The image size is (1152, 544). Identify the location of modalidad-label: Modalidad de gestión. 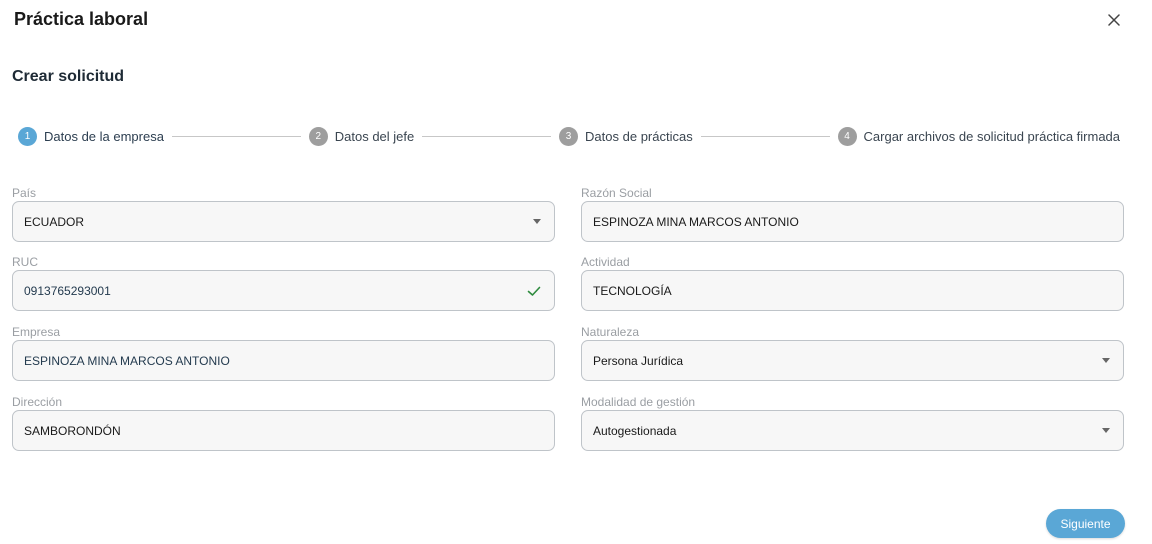
(638, 402).